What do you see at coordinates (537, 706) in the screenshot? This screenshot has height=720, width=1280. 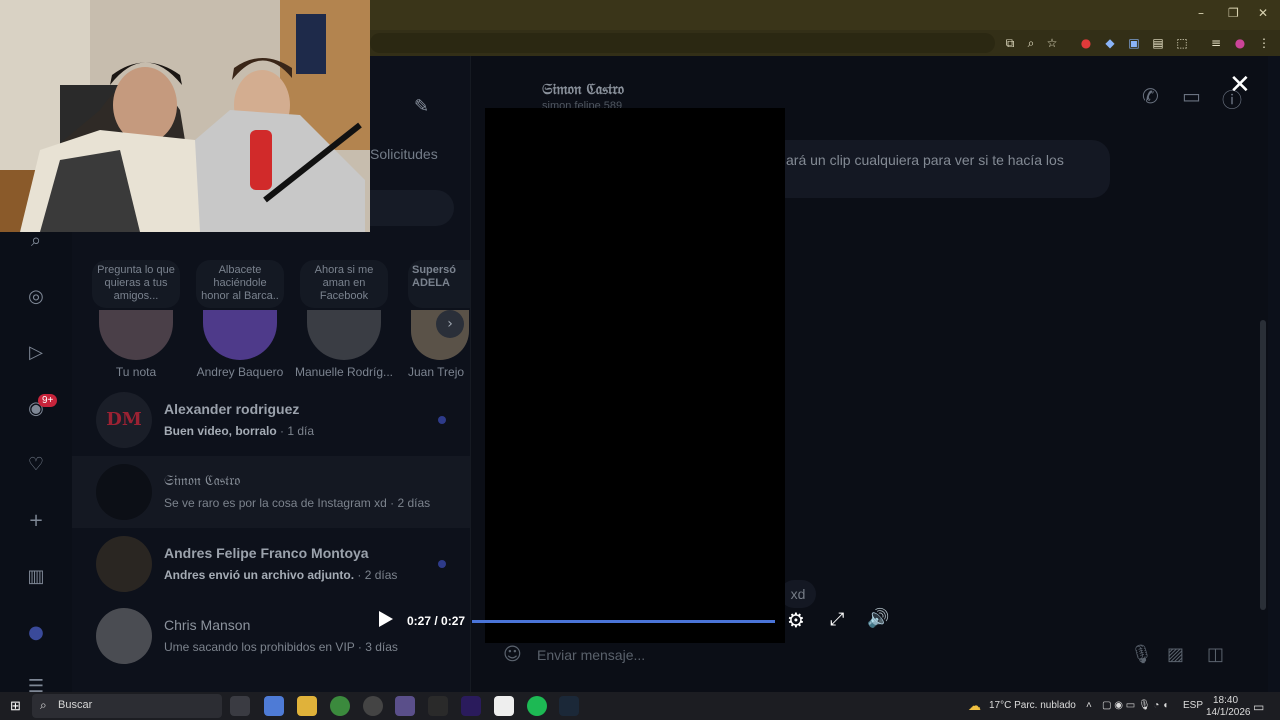 I see `spotify-icon` at bounding box center [537, 706].